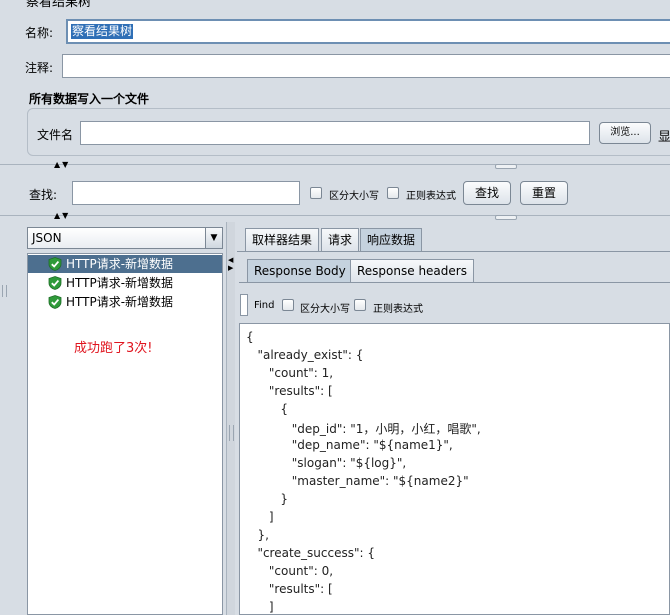  What do you see at coordinates (288, 305) in the screenshot?
I see `find-case-checkbox` at bounding box center [288, 305].